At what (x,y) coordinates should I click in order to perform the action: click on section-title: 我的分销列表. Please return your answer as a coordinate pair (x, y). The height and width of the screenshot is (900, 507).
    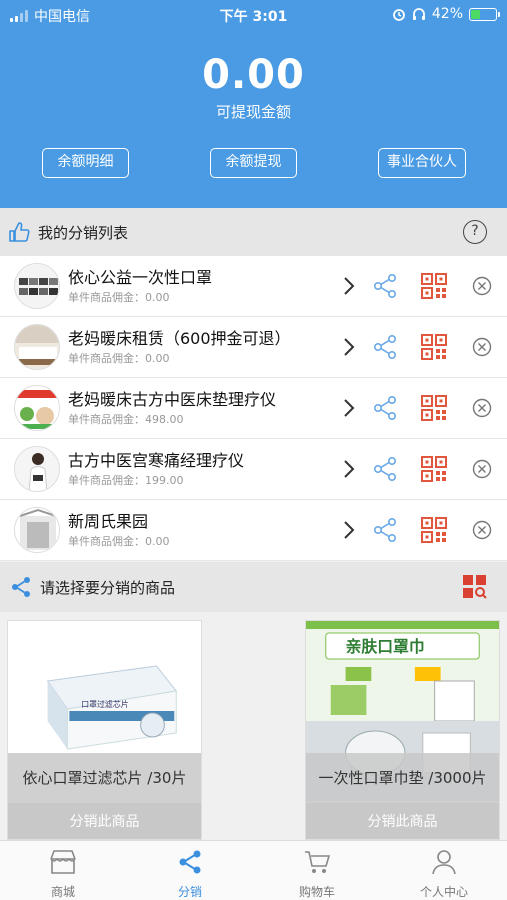
    Looking at the image, I should click on (83, 232).